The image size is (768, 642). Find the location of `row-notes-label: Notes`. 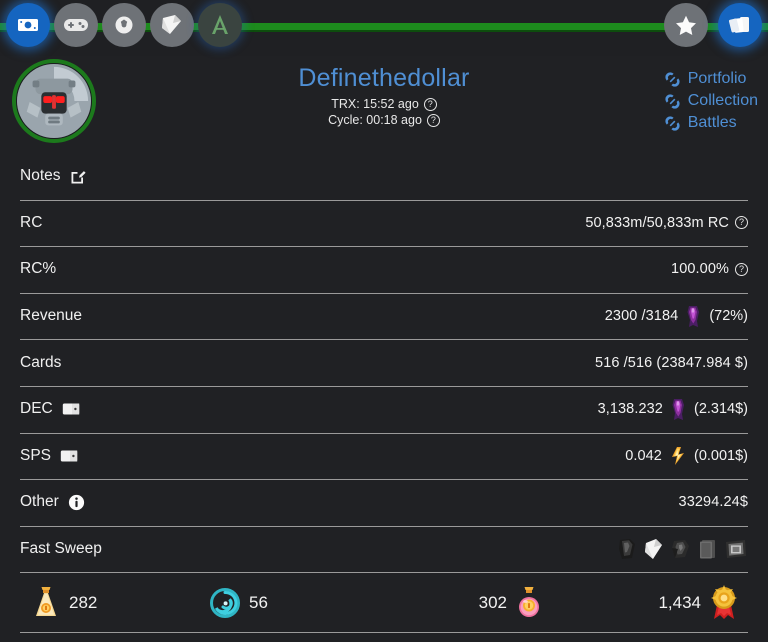

row-notes-label: Notes is located at coordinates (40, 176).